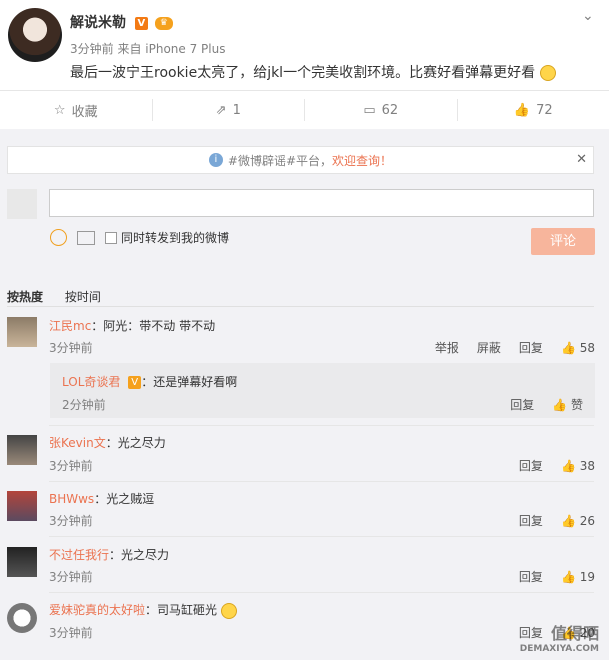 This screenshot has width=609, height=660. Describe the element at coordinates (578, 348) in the screenshot. I see `comment-like-button: 👍 58` at that location.